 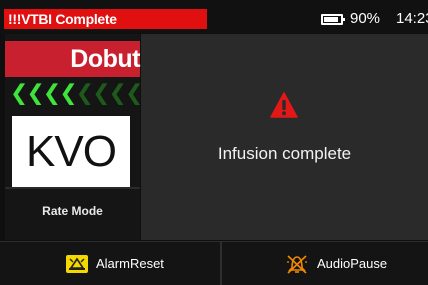 What do you see at coordinates (105, 59) in the screenshot?
I see `drug-name: Dobut` at bounding box center [105, 59].